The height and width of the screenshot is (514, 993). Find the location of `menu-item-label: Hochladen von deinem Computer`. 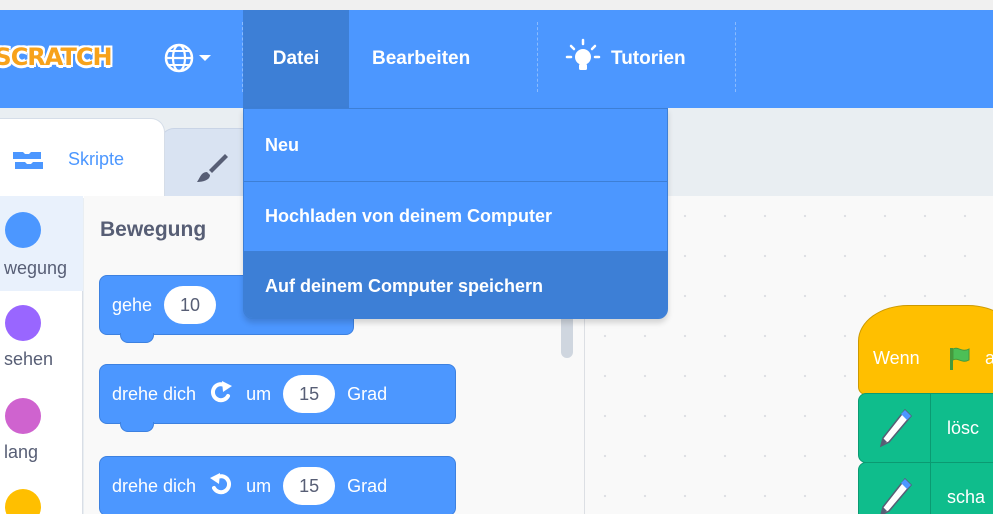

menu-item-label: Hochladen von deinem Computer is located at coordinates (409, 216).